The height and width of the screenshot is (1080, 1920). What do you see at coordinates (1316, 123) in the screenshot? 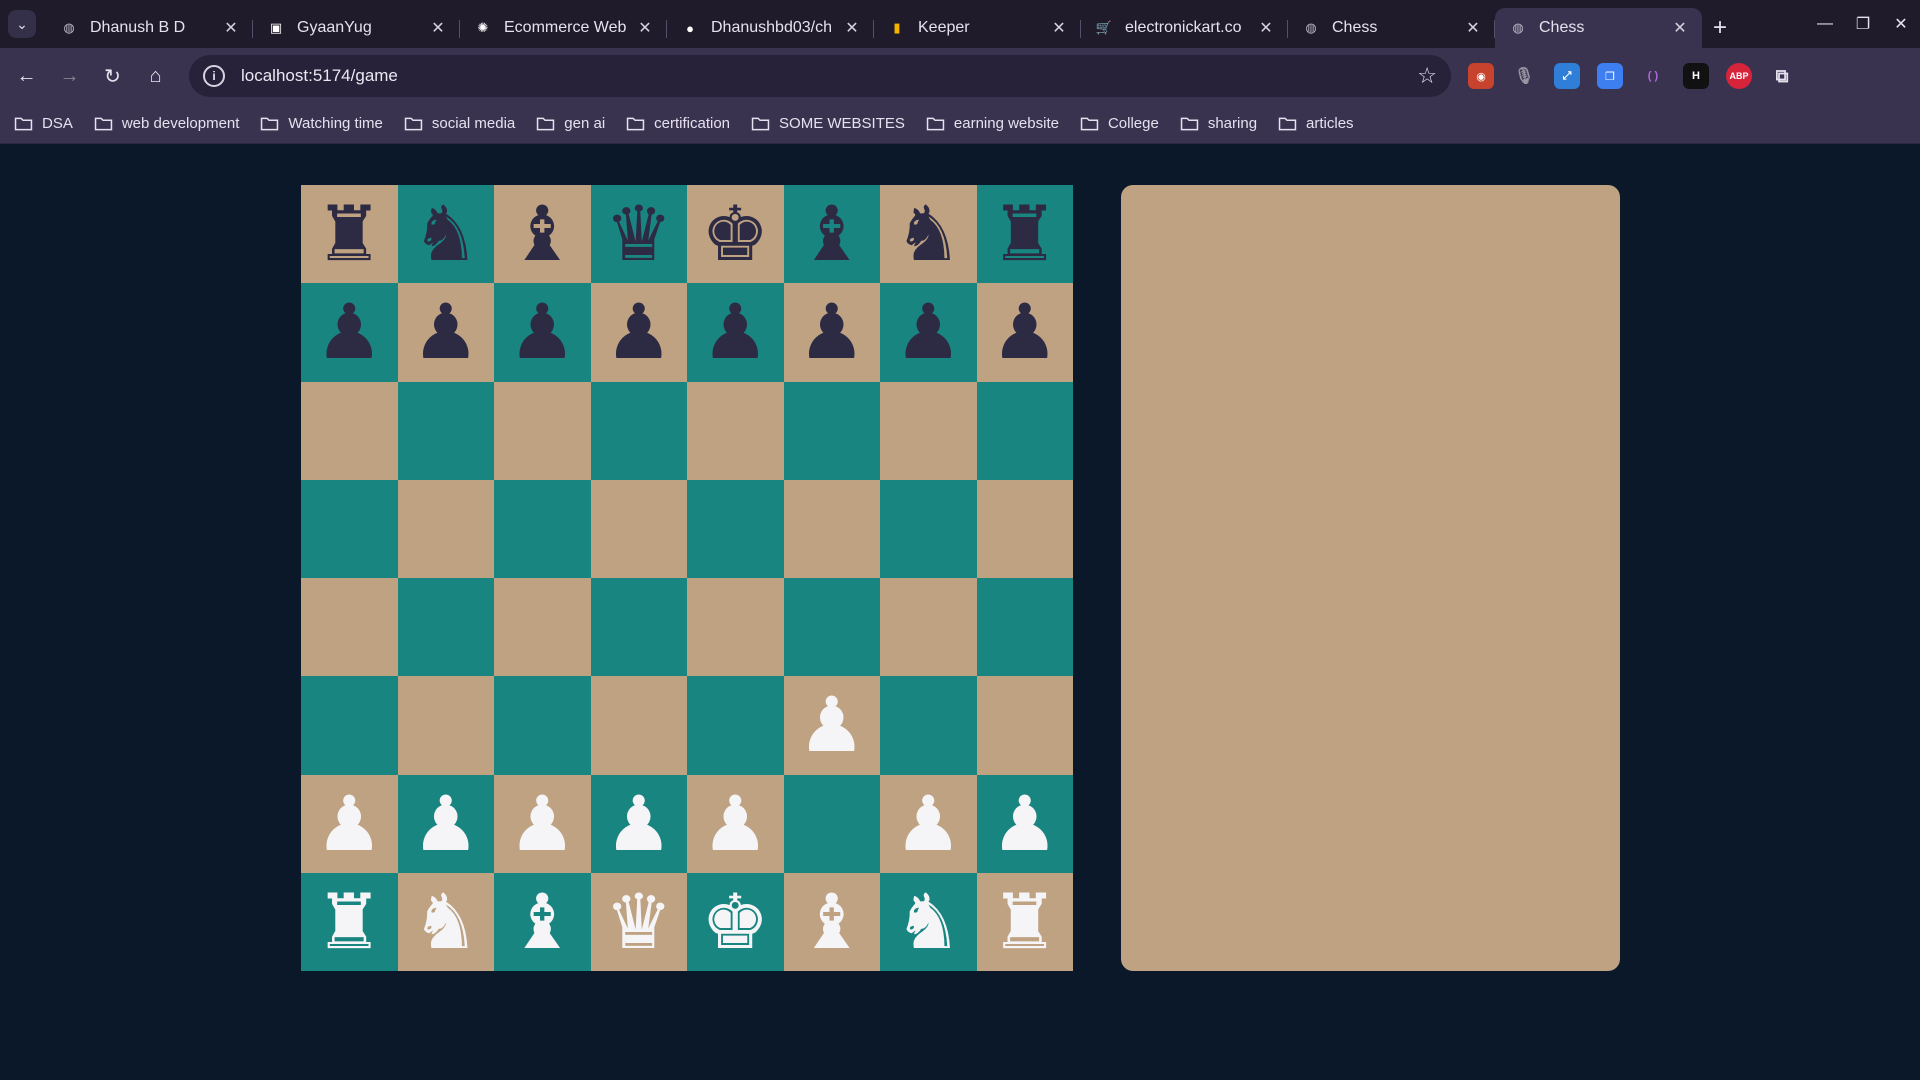
I see `bookmark-folder: articles` at bounding box center [1316, 123].